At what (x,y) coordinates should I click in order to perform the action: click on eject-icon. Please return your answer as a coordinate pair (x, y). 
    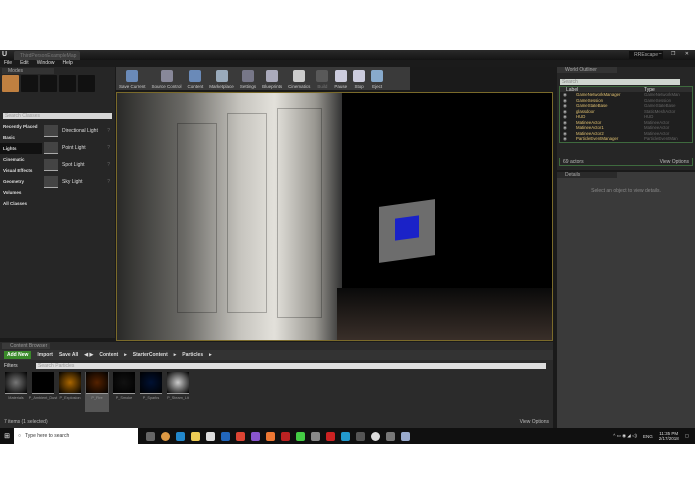
    Looking at the image, I should click on (377, 76).